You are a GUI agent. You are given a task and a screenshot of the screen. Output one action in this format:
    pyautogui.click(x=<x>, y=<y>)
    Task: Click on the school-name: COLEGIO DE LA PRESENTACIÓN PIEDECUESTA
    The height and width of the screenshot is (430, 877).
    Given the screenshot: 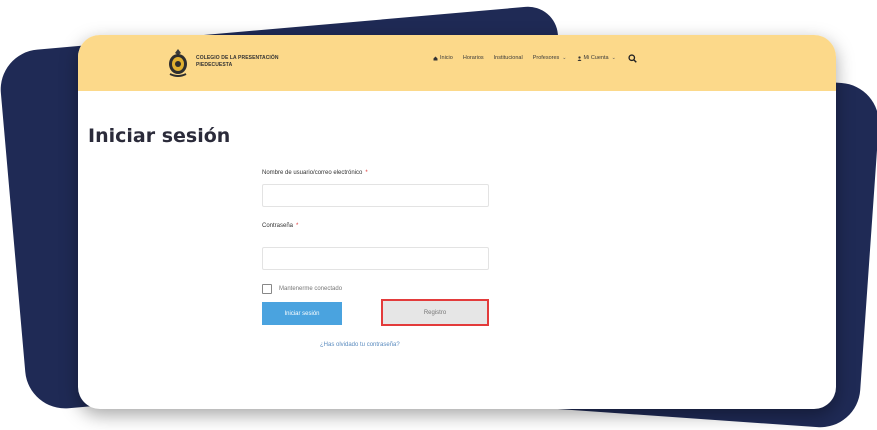 What is the action you would take?
    pyautogui.click(x=237, y=62)
    